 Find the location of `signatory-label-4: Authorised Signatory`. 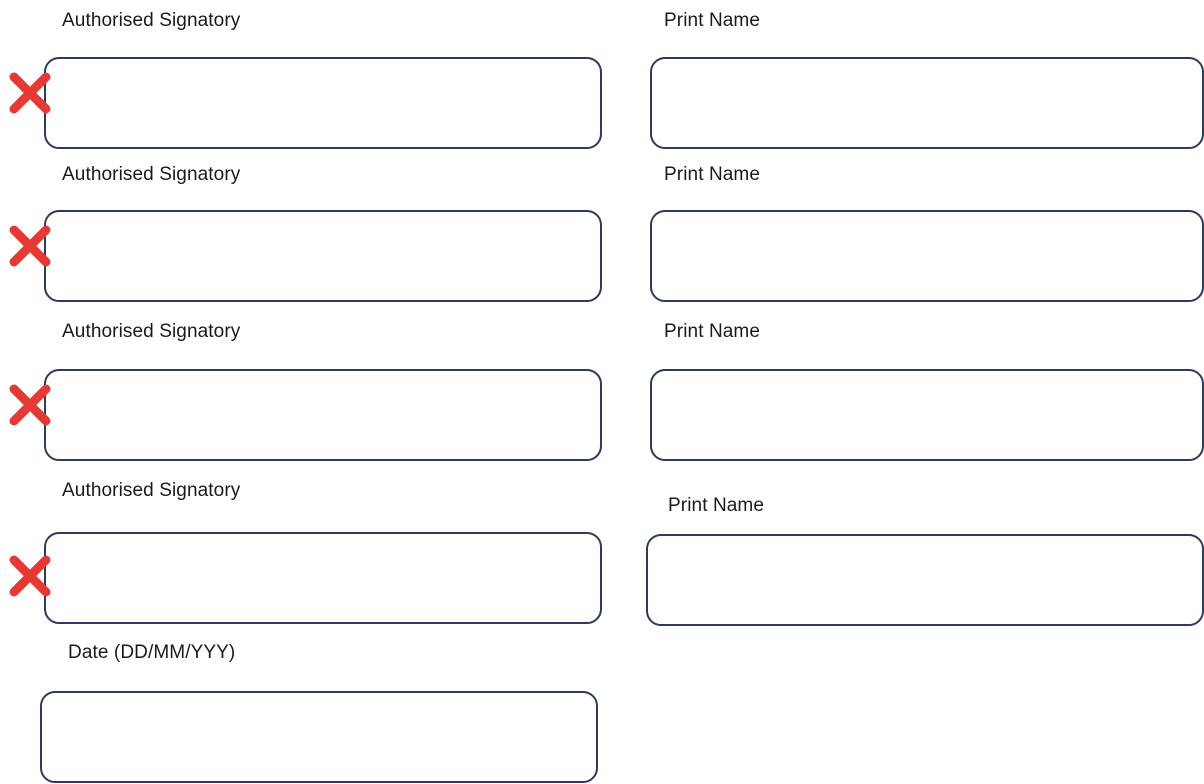

signatory-label-4: Authorised Signatory is located at coordinates (151, 490).